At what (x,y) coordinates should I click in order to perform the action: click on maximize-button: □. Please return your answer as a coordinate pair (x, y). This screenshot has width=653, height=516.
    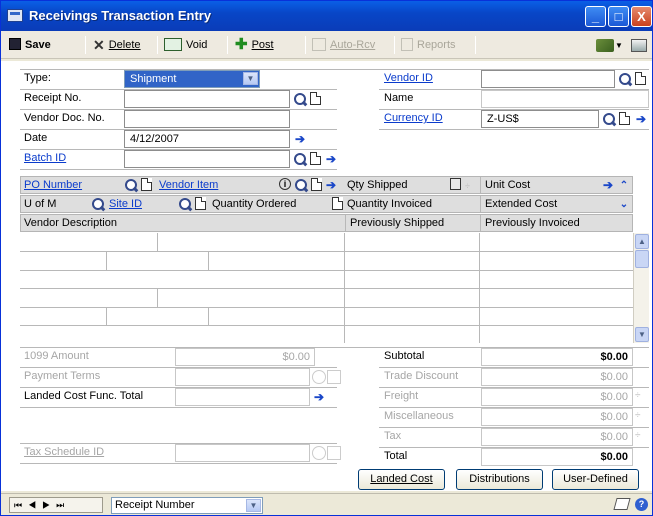
    Looking at the image, I should click on (618, 16).